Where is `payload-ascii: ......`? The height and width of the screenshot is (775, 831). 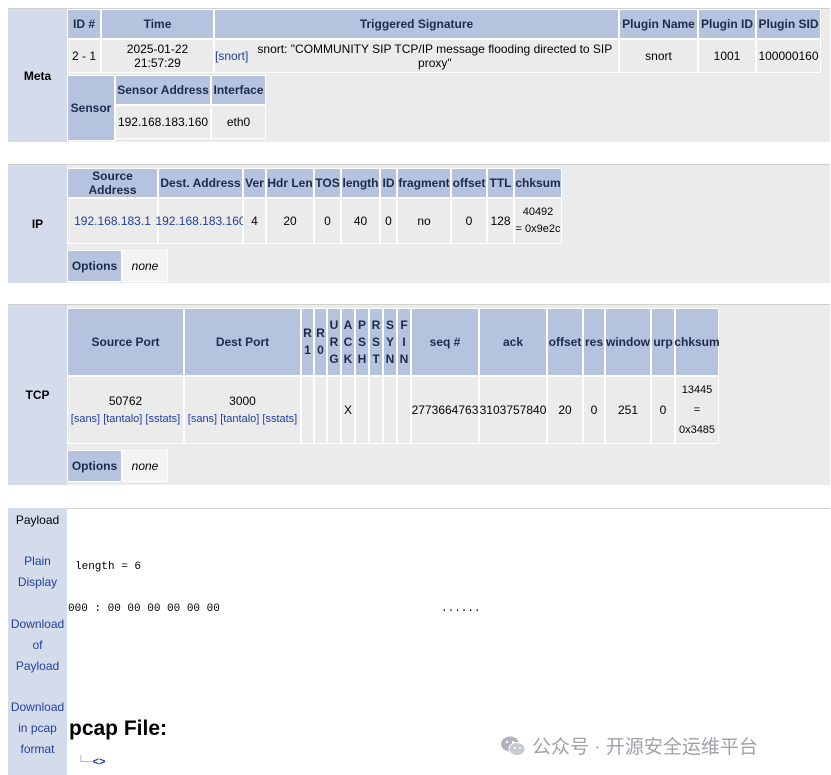 payload-ascii: ...... is located at coordinates (461, 609).